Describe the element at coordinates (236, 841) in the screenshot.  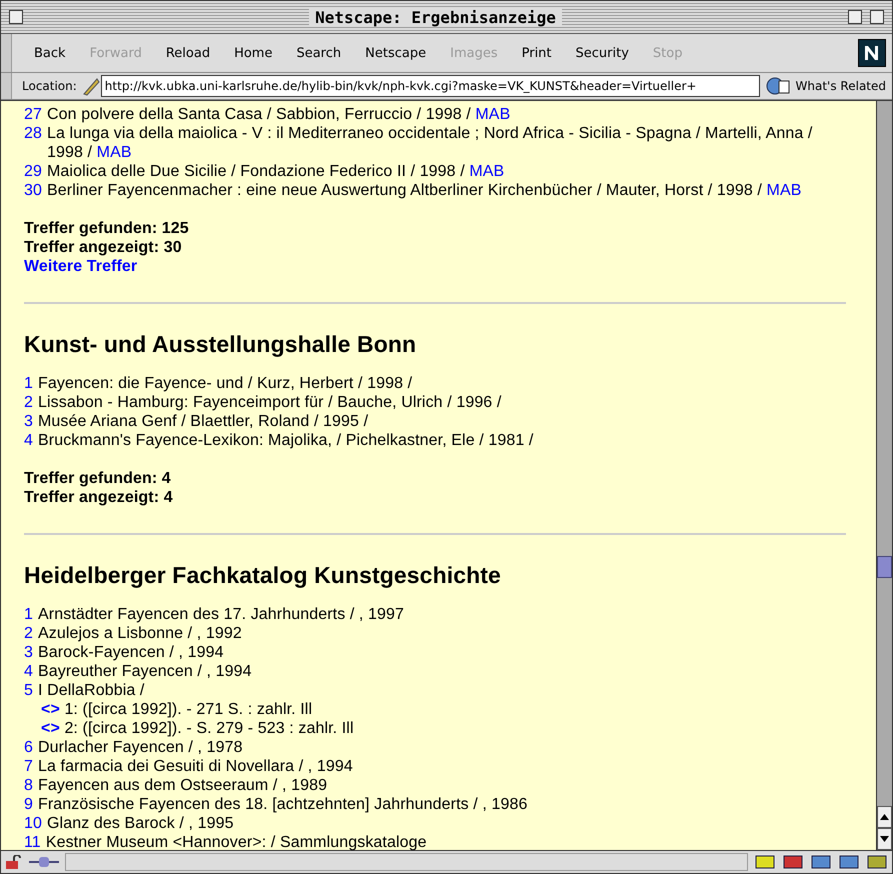
I see `result-text: Kestner Museum <Hannover>: / Sammlungskataloge` at that location.